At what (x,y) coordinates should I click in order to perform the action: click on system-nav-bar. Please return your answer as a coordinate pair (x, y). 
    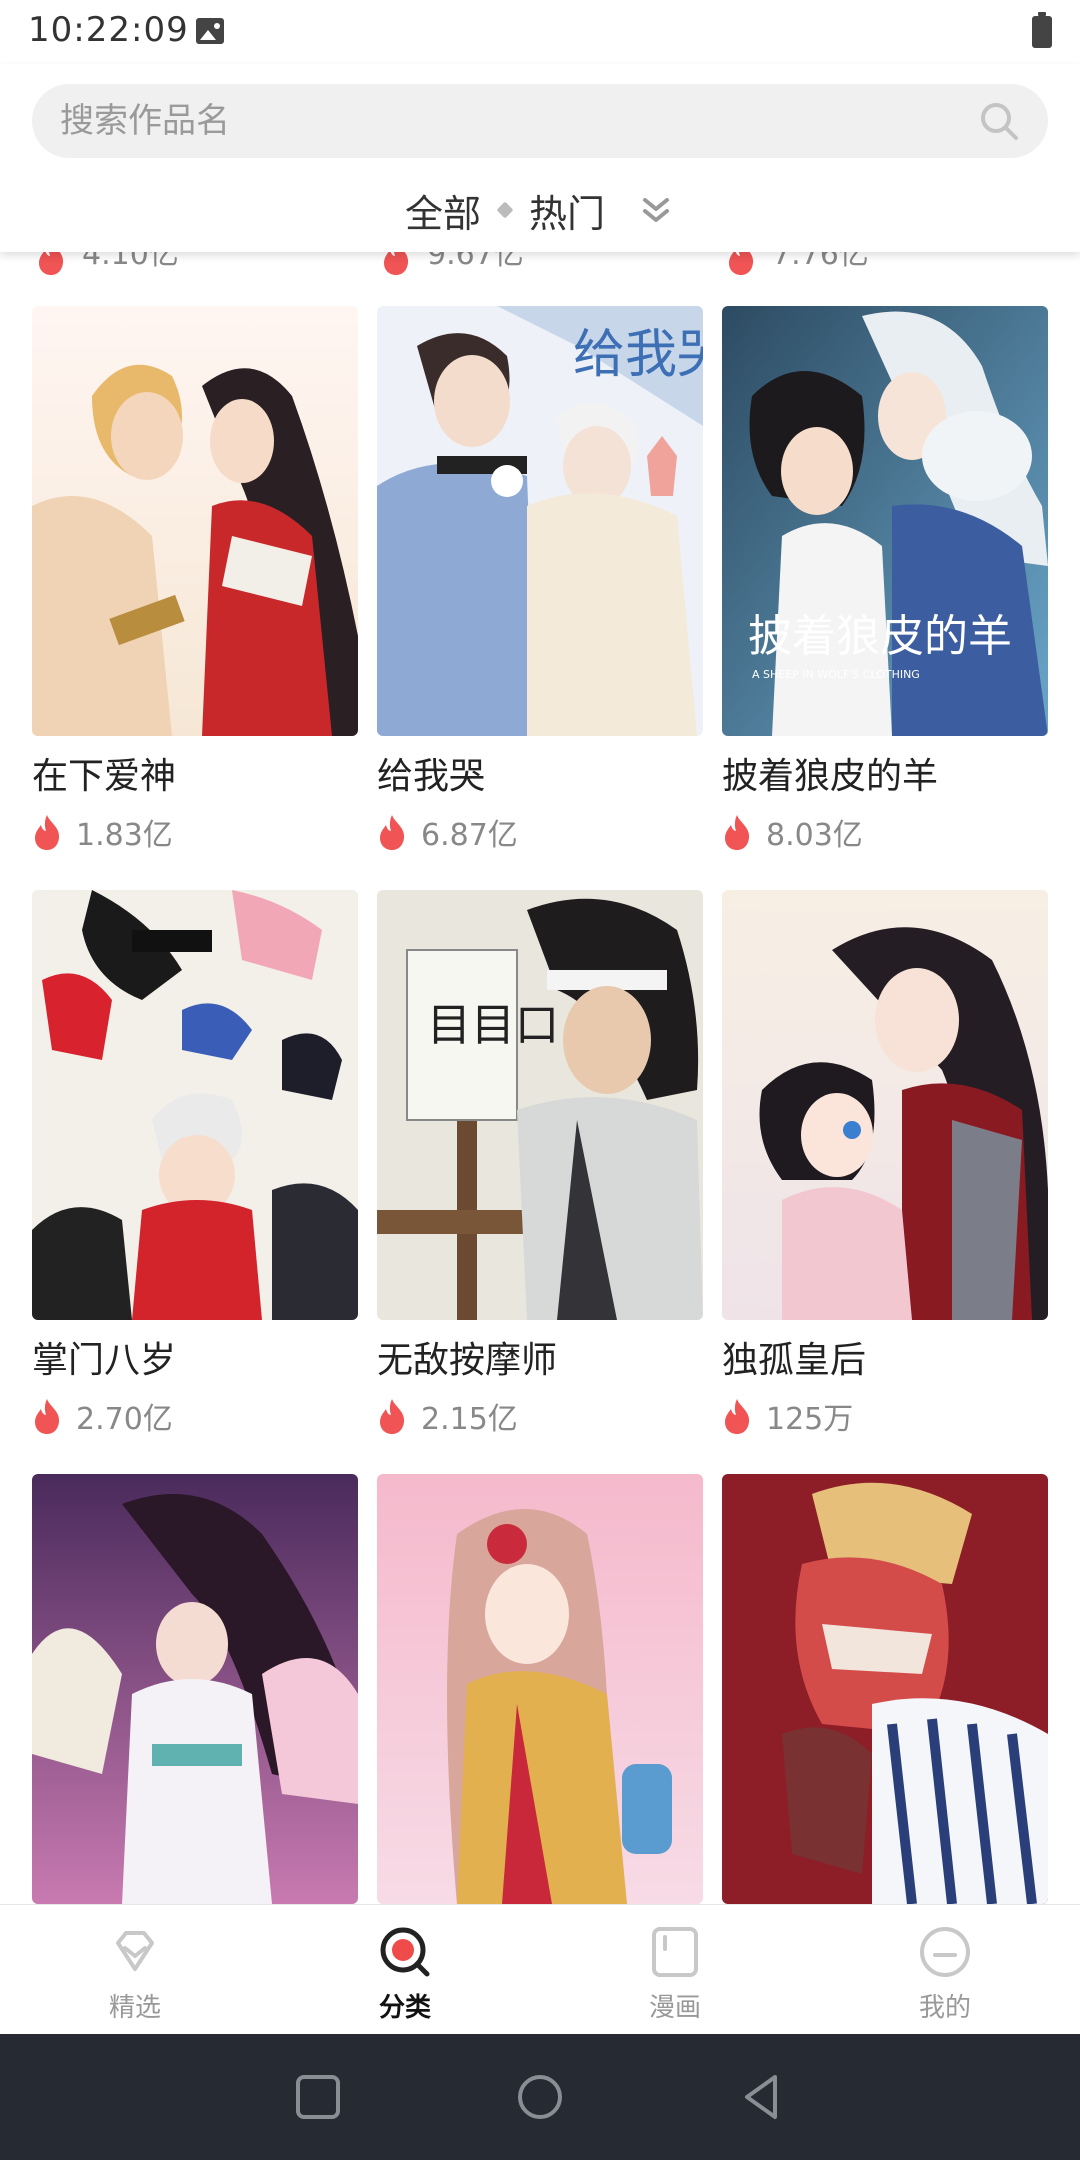
    Looking at the image, I should click on (540, 2097).